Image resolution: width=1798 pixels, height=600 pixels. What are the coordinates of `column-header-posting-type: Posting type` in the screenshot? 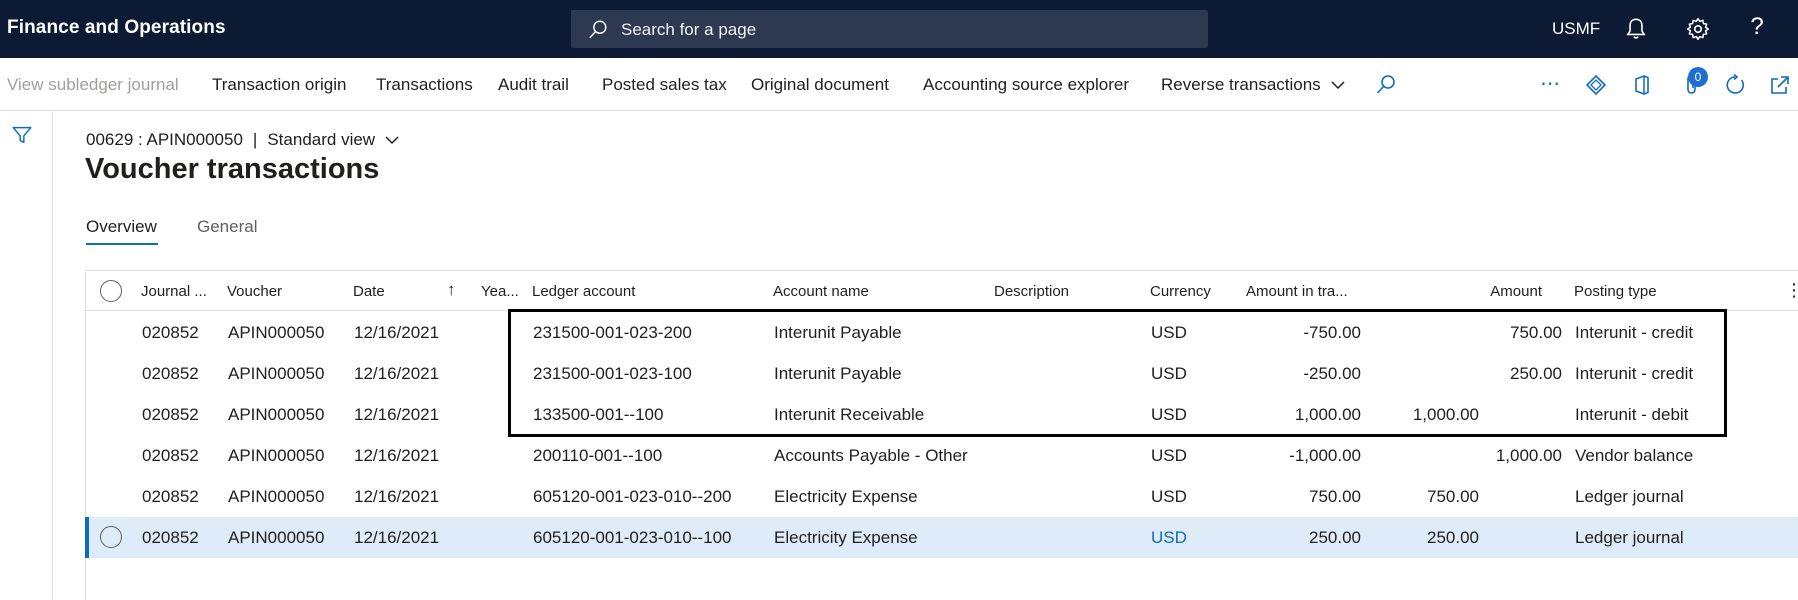 It's located at (1615, 291).